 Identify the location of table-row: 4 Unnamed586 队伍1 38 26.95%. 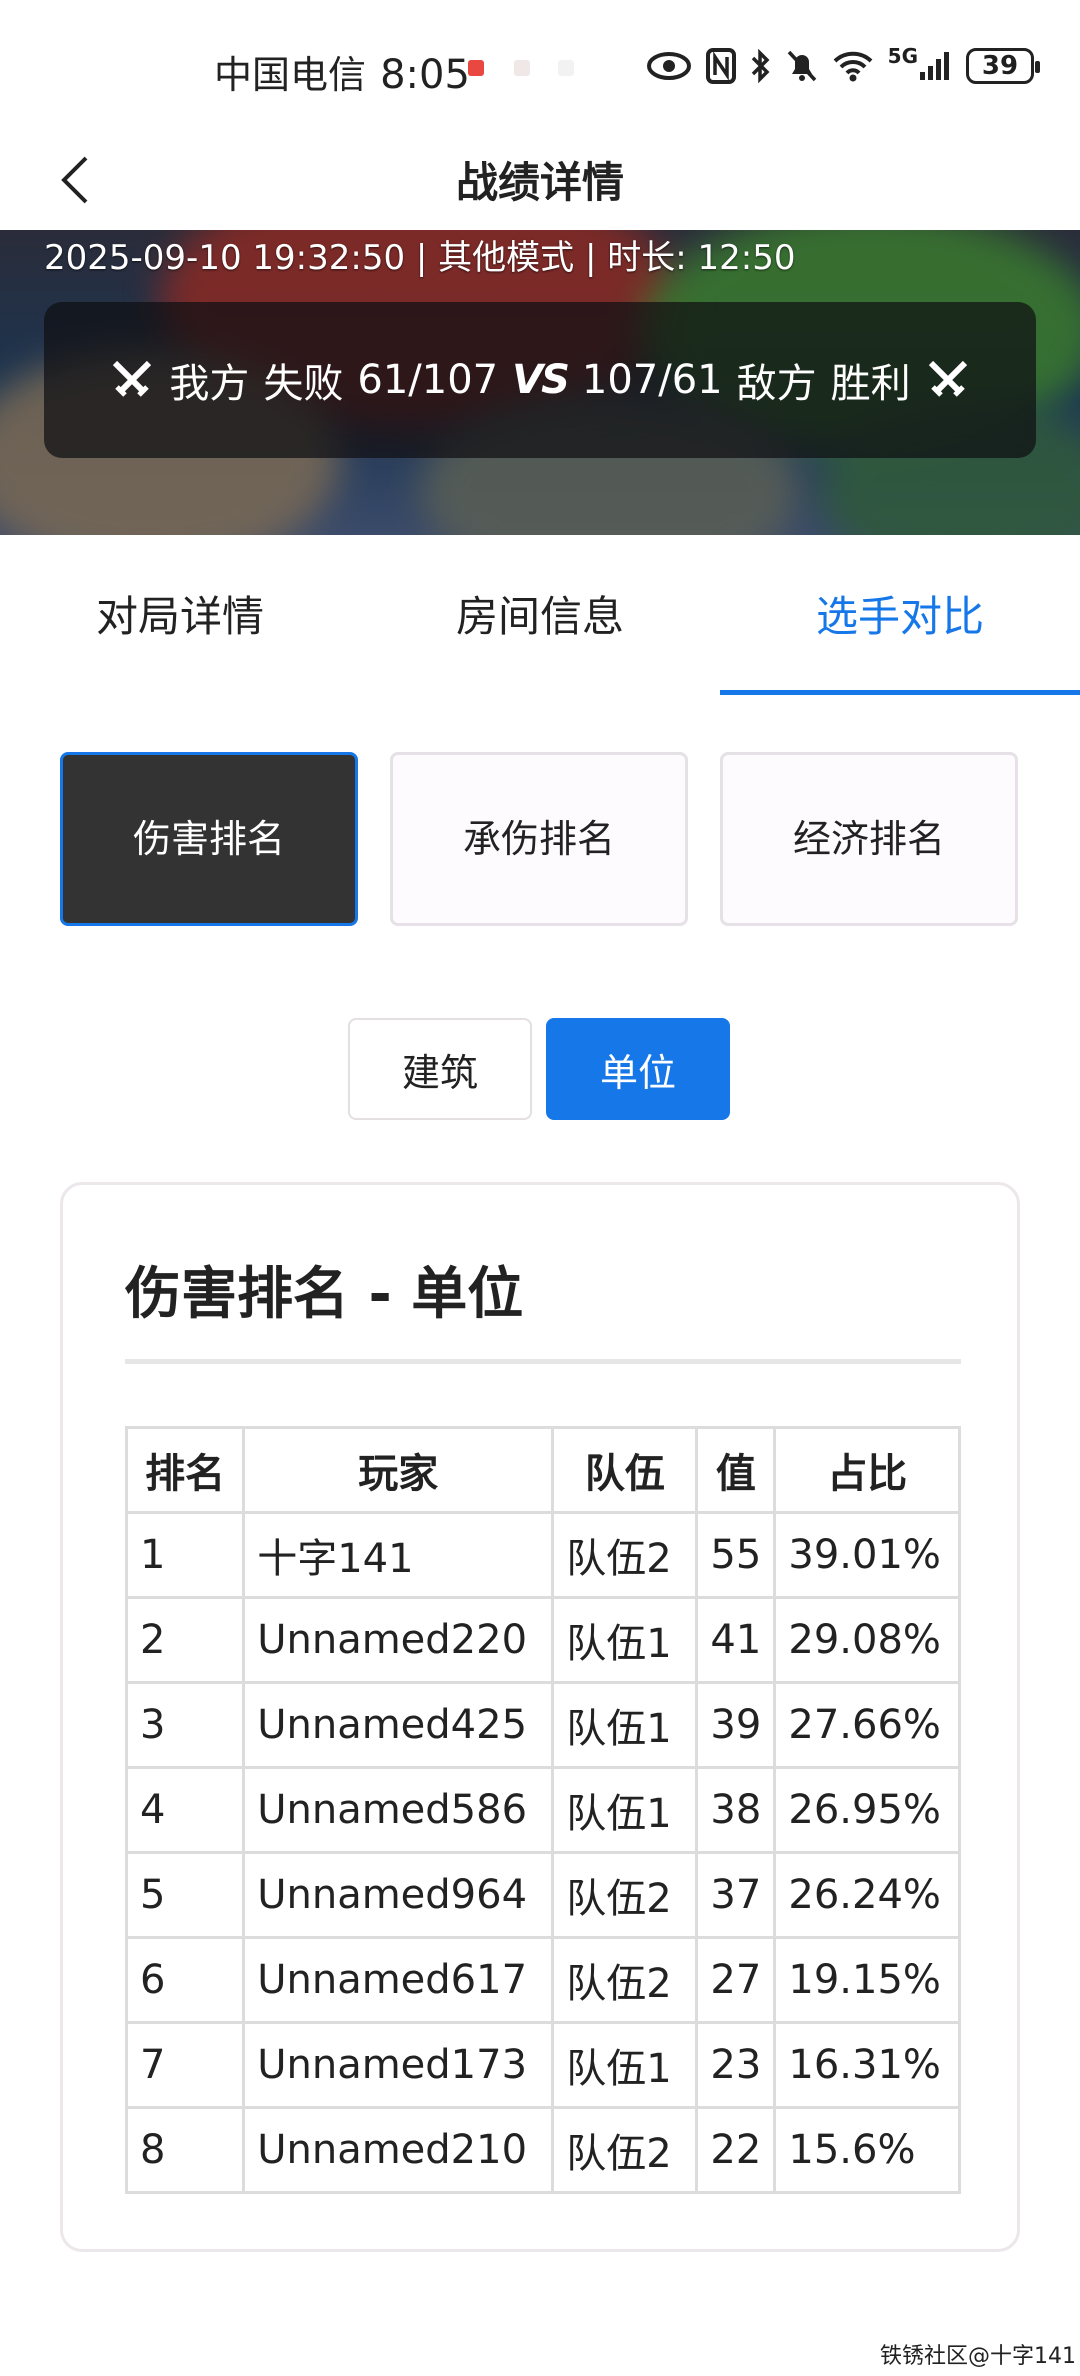
(542, 1810).